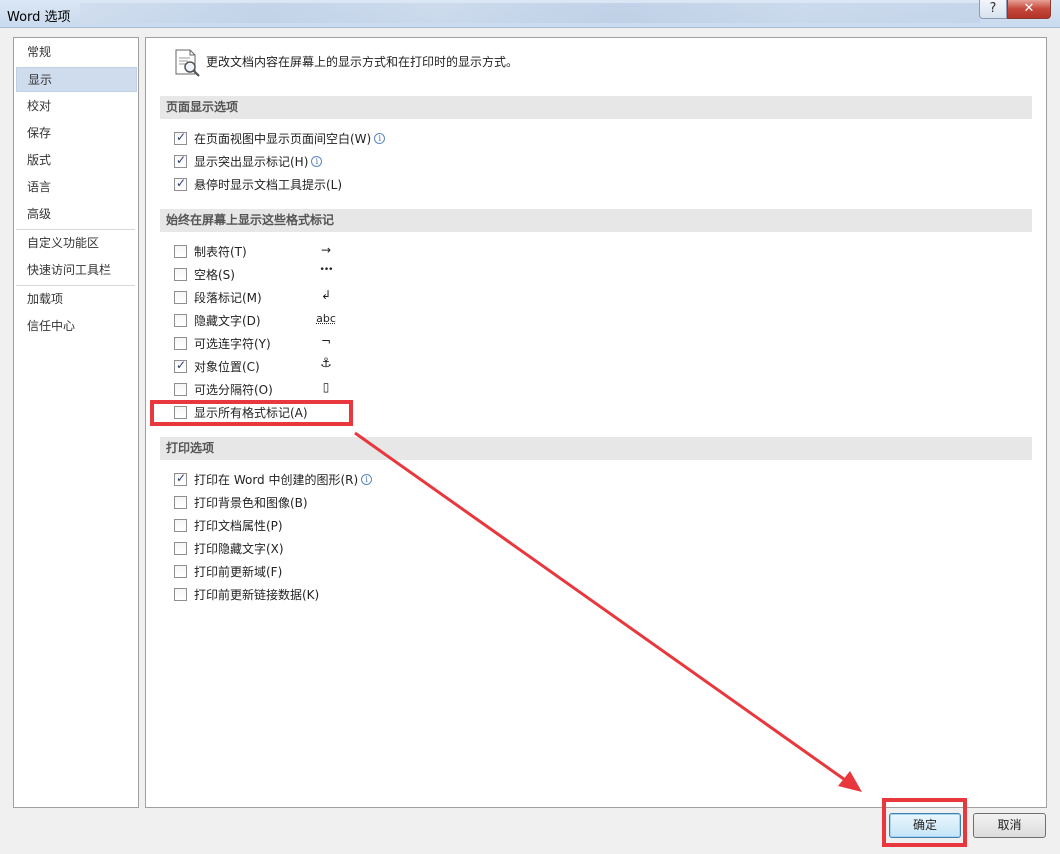 The height and width of the screenshot is (854, 1060). What do you see at coordinates (76, 52) in the screenshot?
I see `nav-item-general: 常规` at bounding box center [76, 52].